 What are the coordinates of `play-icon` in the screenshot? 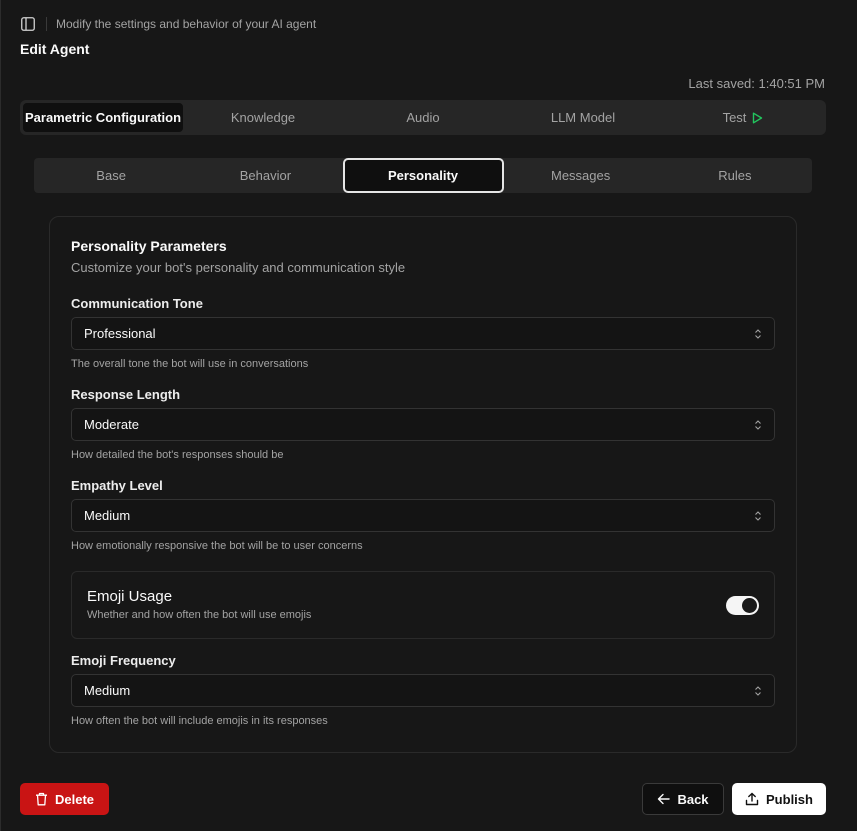 It's located at (758, 117).